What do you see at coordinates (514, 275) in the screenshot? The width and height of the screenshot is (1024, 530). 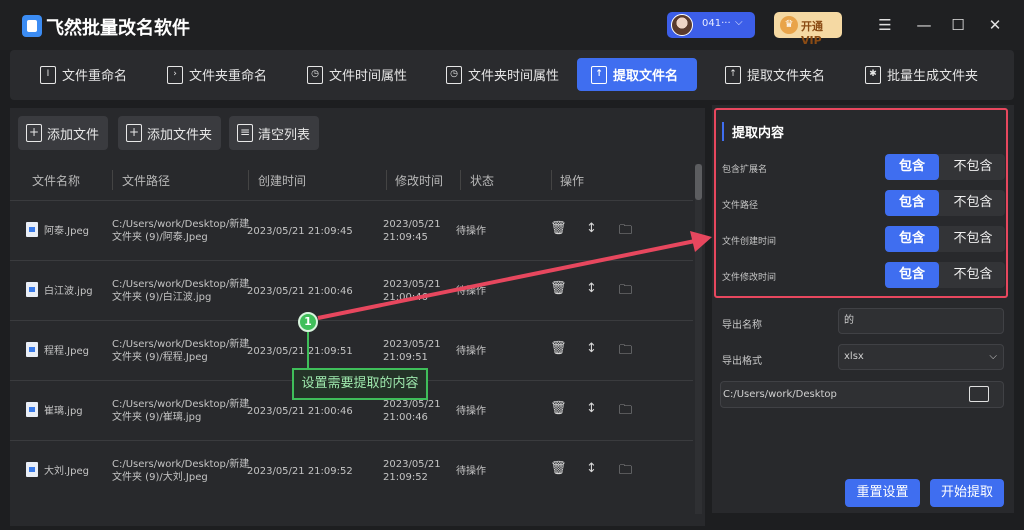 I see `annotation-arrow` at bounding box center [514, 275].